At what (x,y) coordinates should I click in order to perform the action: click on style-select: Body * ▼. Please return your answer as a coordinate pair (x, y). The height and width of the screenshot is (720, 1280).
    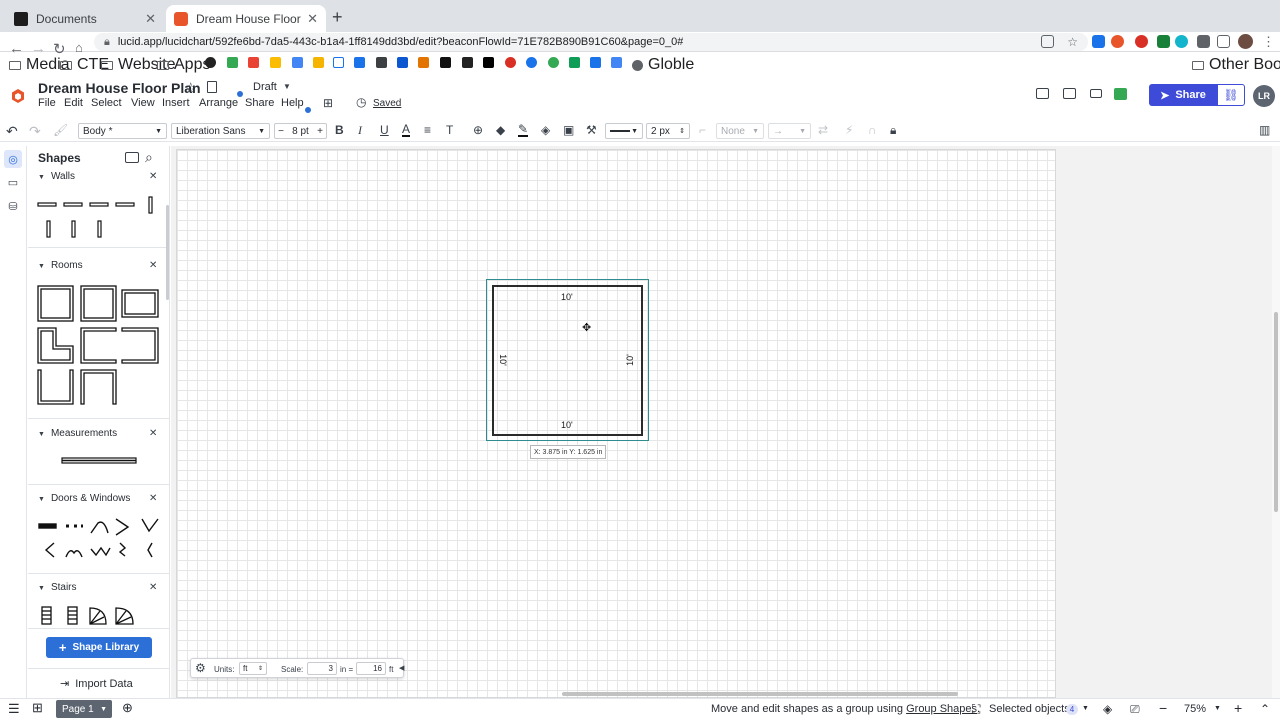
    Looking at the image, I should click on (122, 131).